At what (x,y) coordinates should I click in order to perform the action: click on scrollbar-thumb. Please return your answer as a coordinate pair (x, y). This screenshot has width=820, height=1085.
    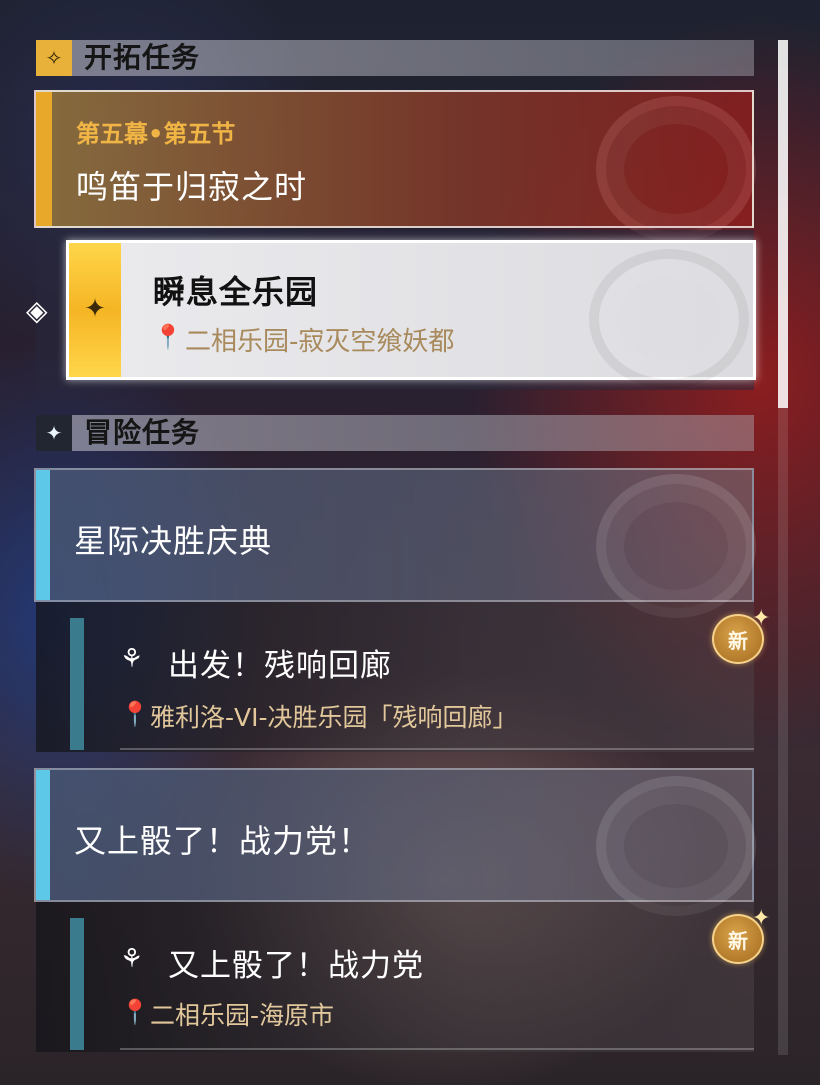
    Looking at the image, I should click on (783, 224).